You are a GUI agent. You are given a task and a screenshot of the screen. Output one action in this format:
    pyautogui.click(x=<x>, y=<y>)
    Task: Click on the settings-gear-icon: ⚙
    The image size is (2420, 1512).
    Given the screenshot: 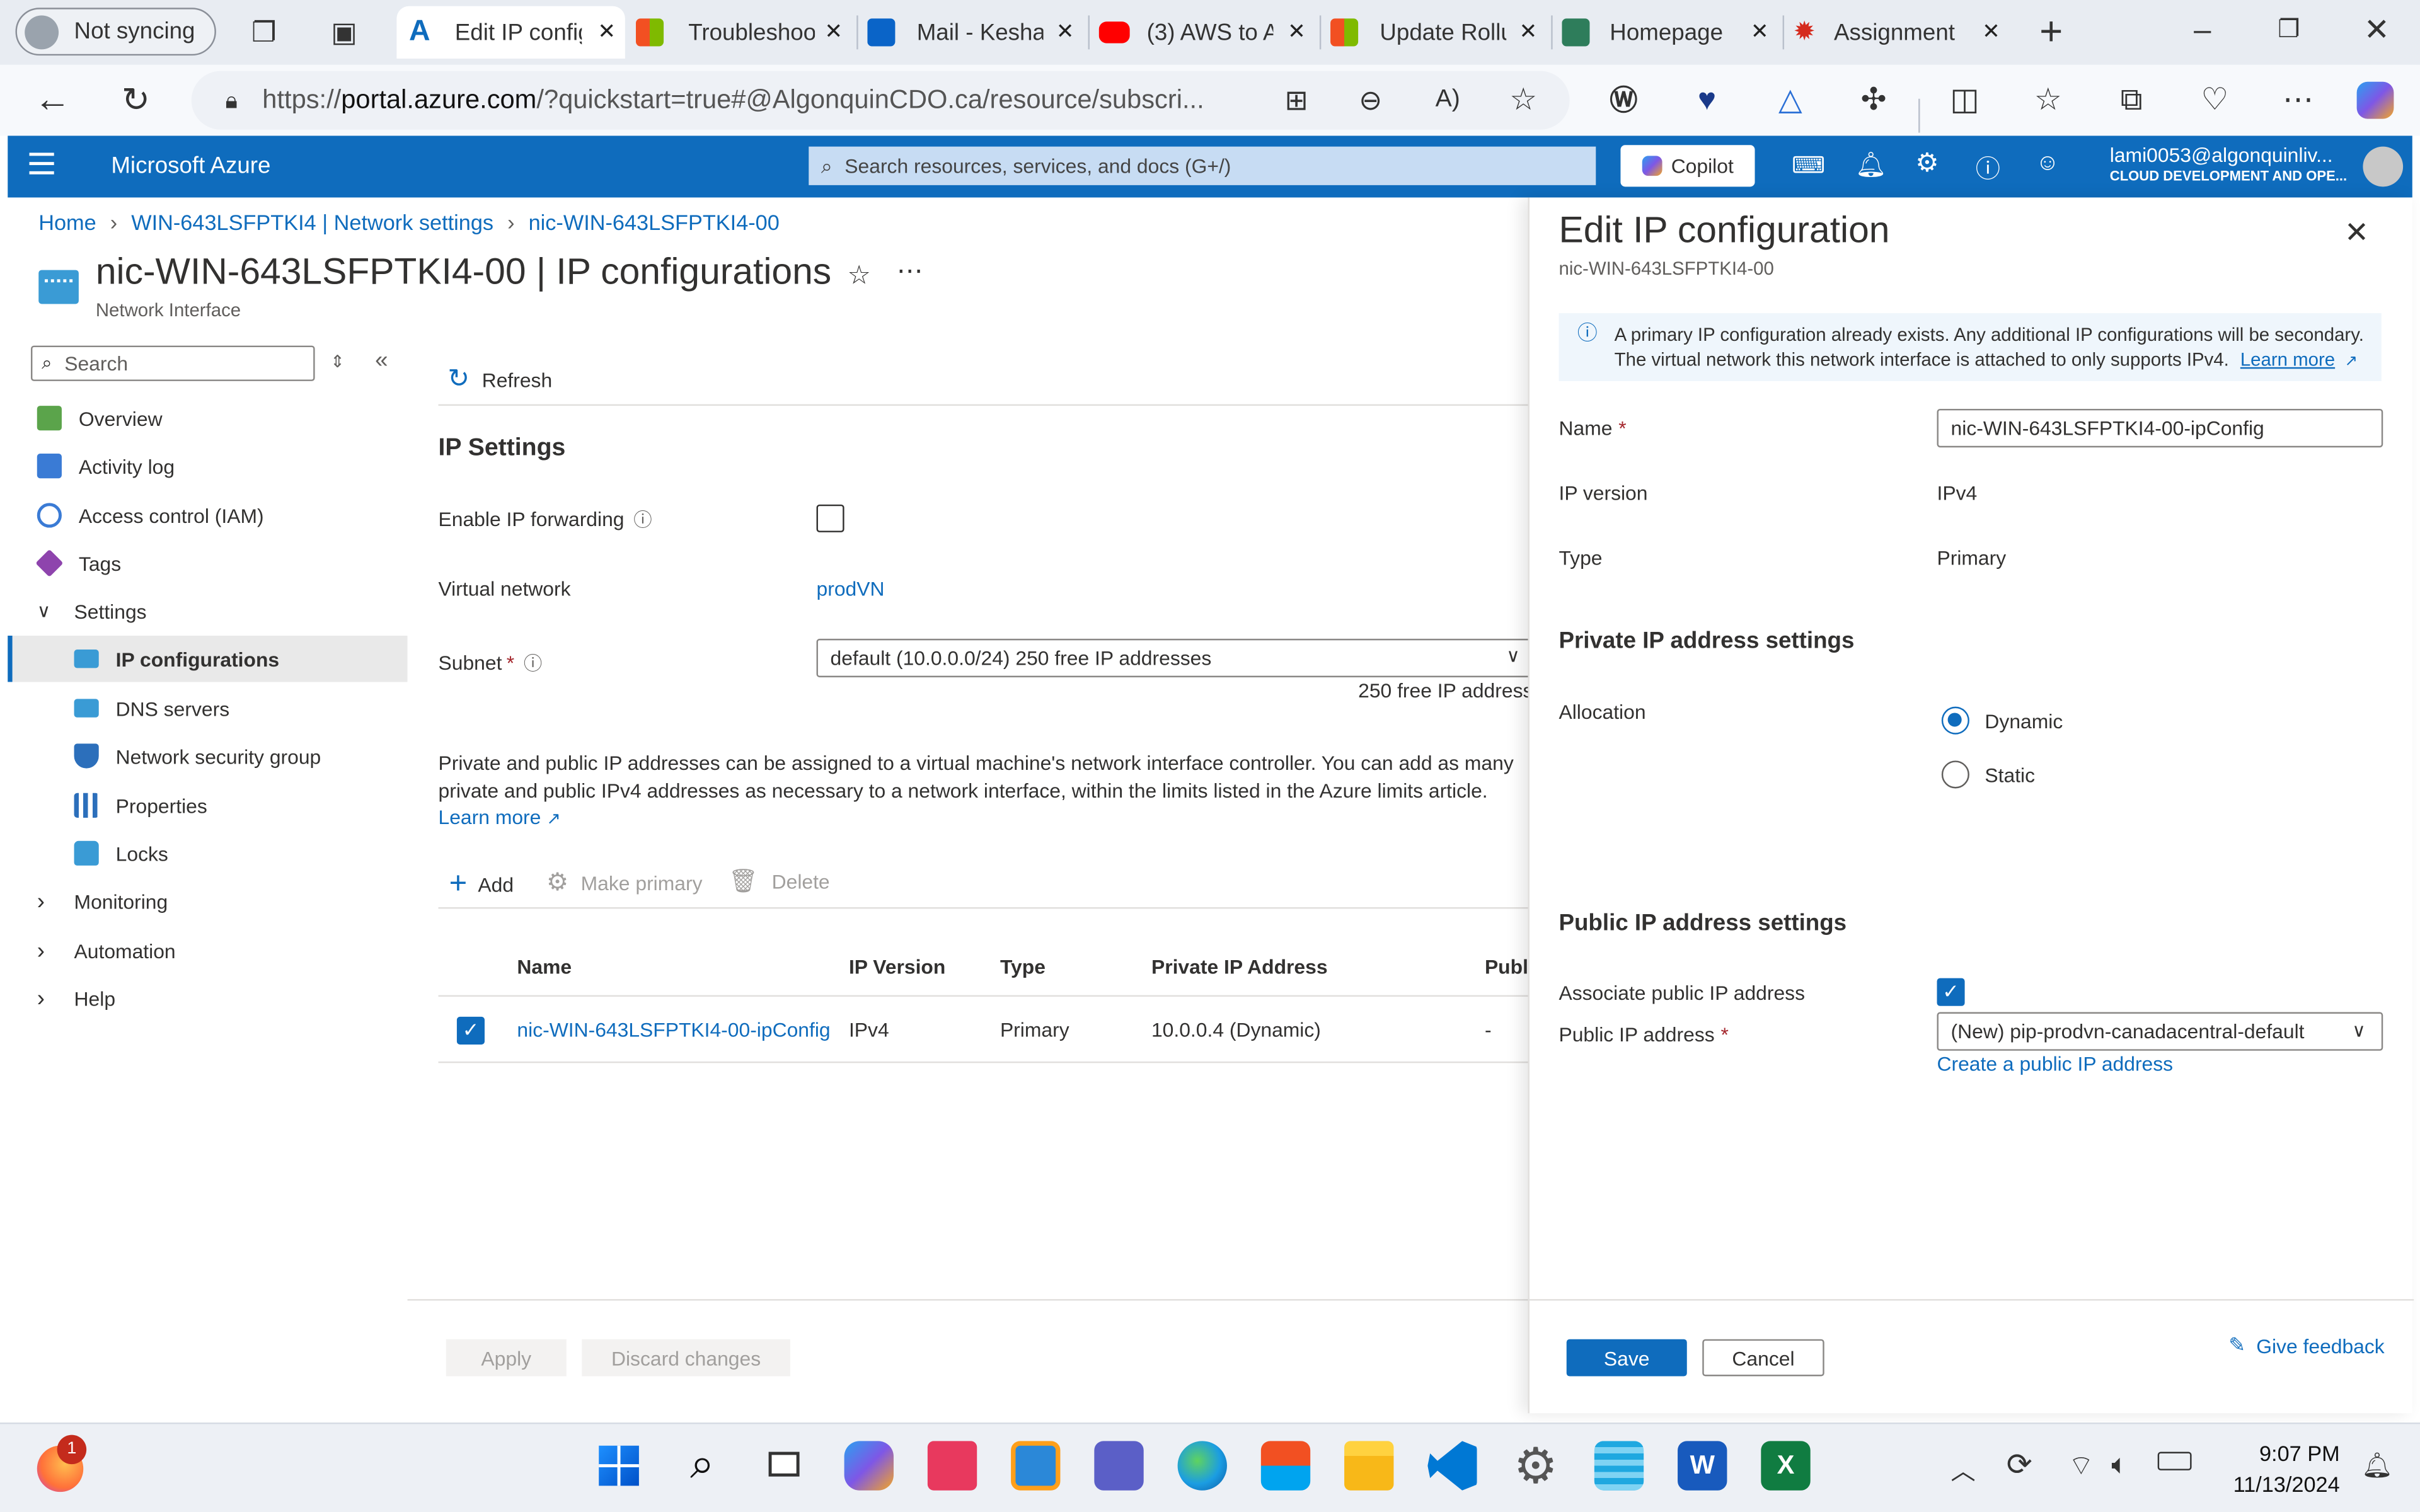 What is the action you would take?
    pyautogui.click(x=1927, y=163)
    